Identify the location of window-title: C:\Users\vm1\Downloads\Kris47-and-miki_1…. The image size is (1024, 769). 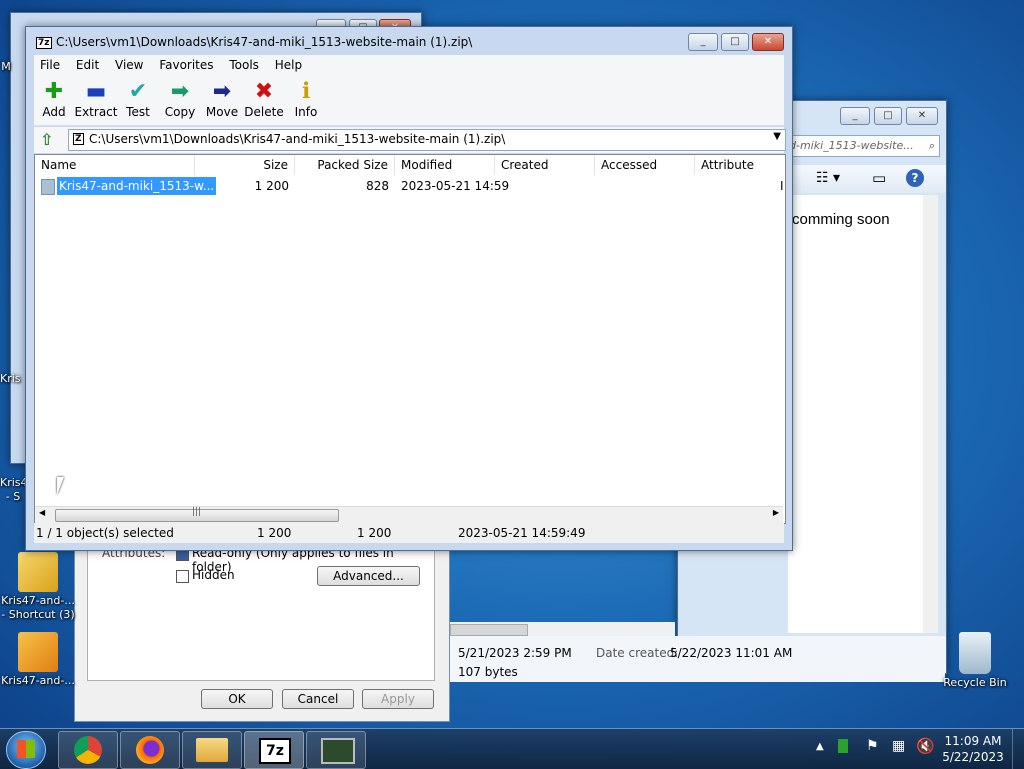
(264, 42).